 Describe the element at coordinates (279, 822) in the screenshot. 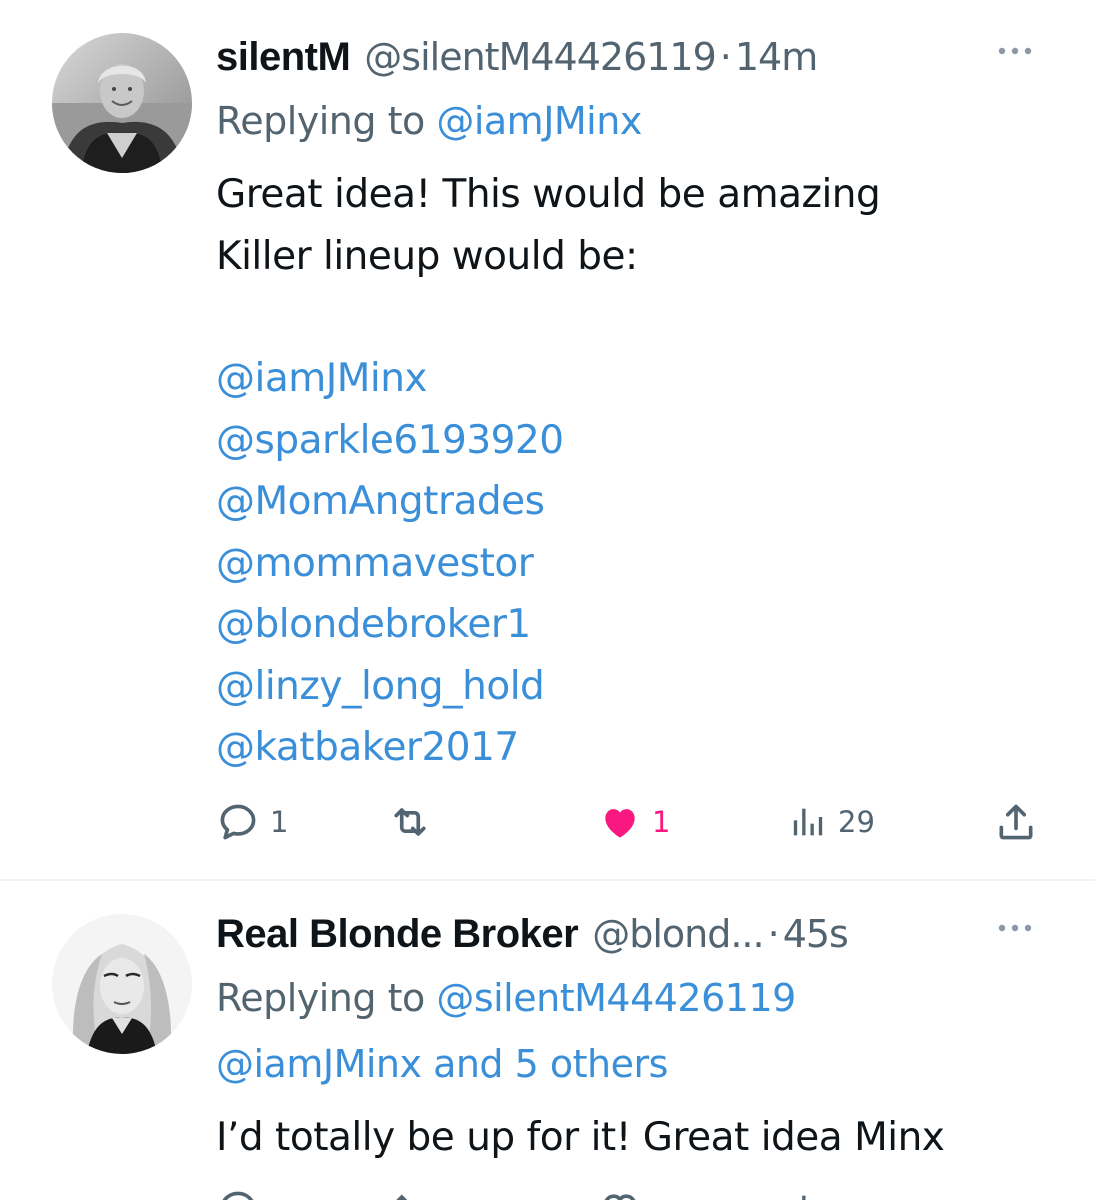

I see `reply-count: 1` at that location.